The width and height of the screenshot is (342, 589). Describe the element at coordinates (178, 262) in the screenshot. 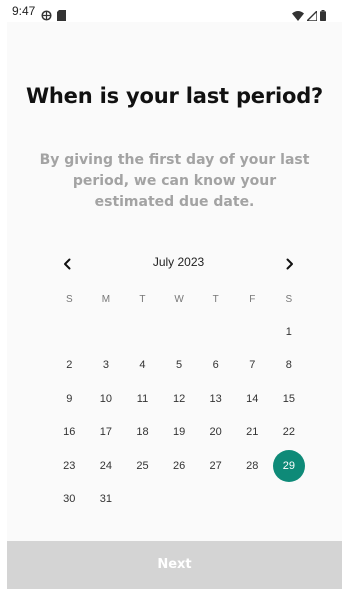

I see `month-label: July 2023` at that location.